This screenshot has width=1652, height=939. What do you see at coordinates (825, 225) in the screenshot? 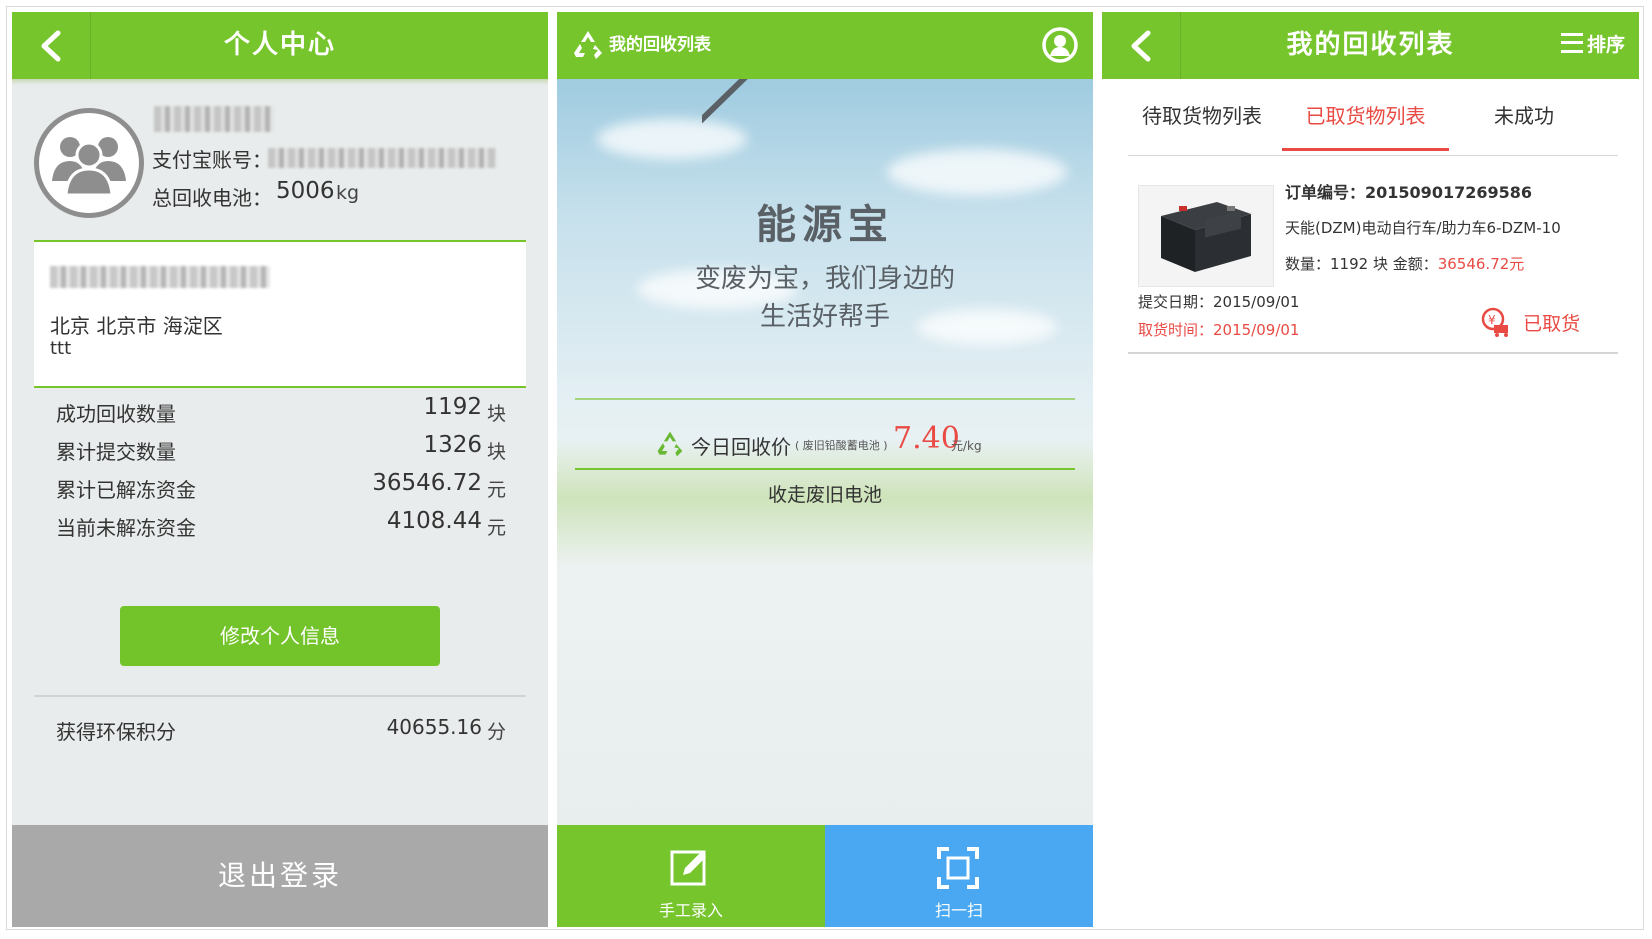
I see `brand-name: 能源宝` at bounding box center [825, 225].